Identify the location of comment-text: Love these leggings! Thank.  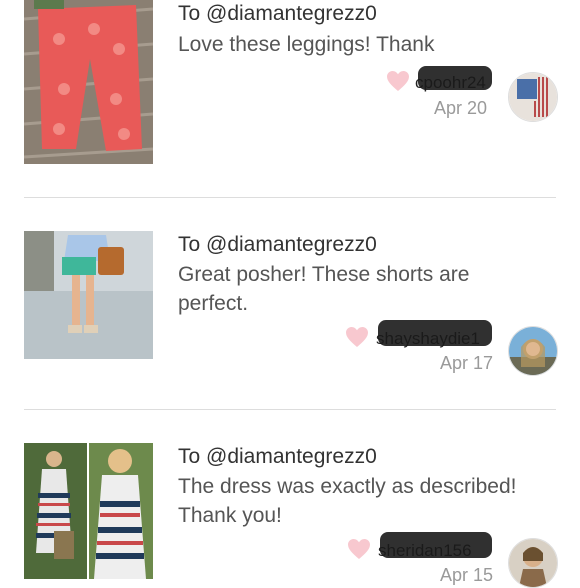
(306, 44).